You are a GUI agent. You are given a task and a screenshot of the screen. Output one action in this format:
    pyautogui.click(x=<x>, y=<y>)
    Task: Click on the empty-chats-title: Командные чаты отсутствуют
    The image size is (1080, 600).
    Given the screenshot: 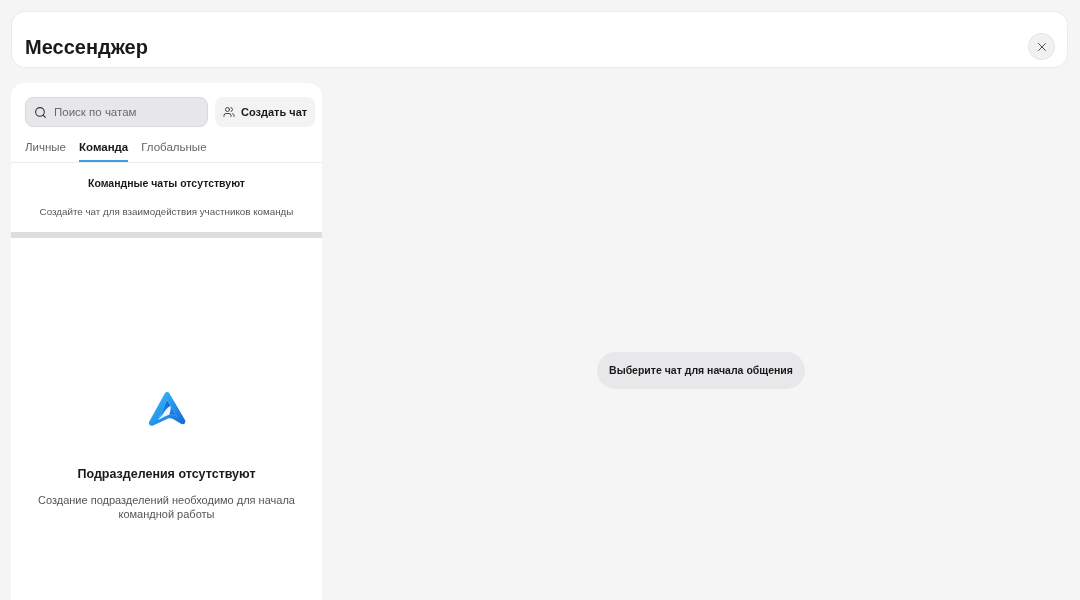 What is the action you would take?
    pyautogui.click(x=166, y=184)
    